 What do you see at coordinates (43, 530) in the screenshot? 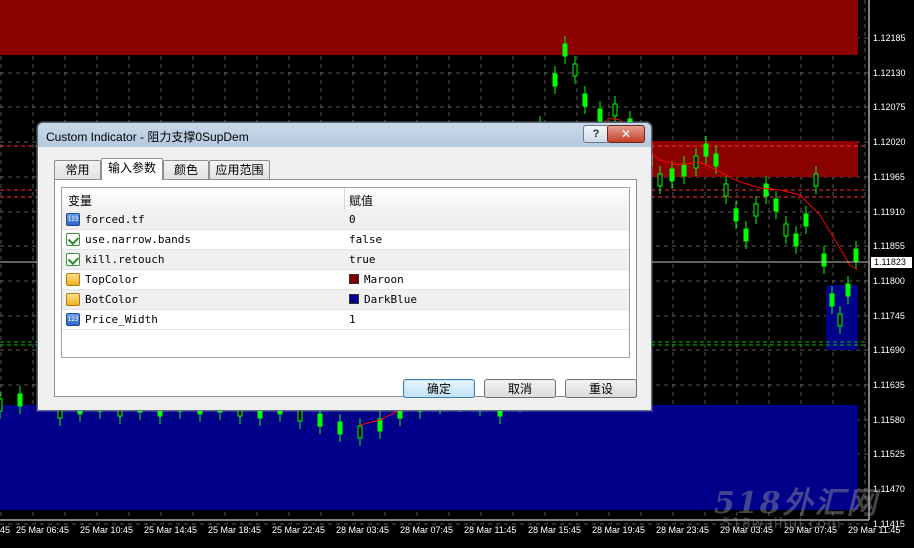
I see `time-tick-label: 25 Mar 06:45` at bounding box center [43, 530].